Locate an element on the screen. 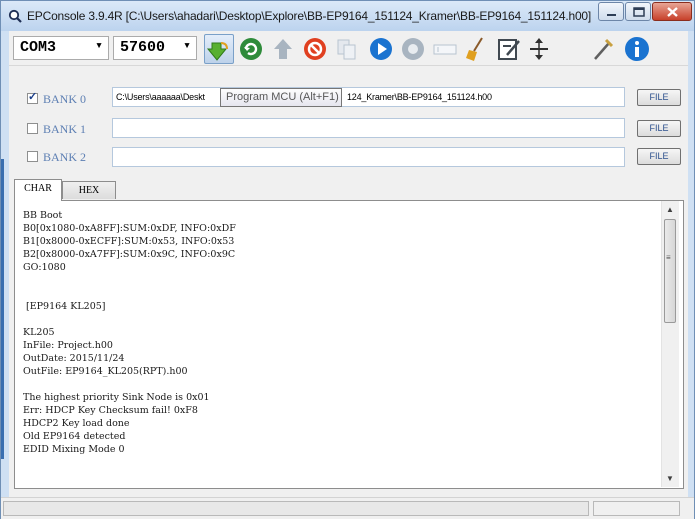 This screenshot has height=519, width=695. copy-icon is located at coordinates (346, 49).